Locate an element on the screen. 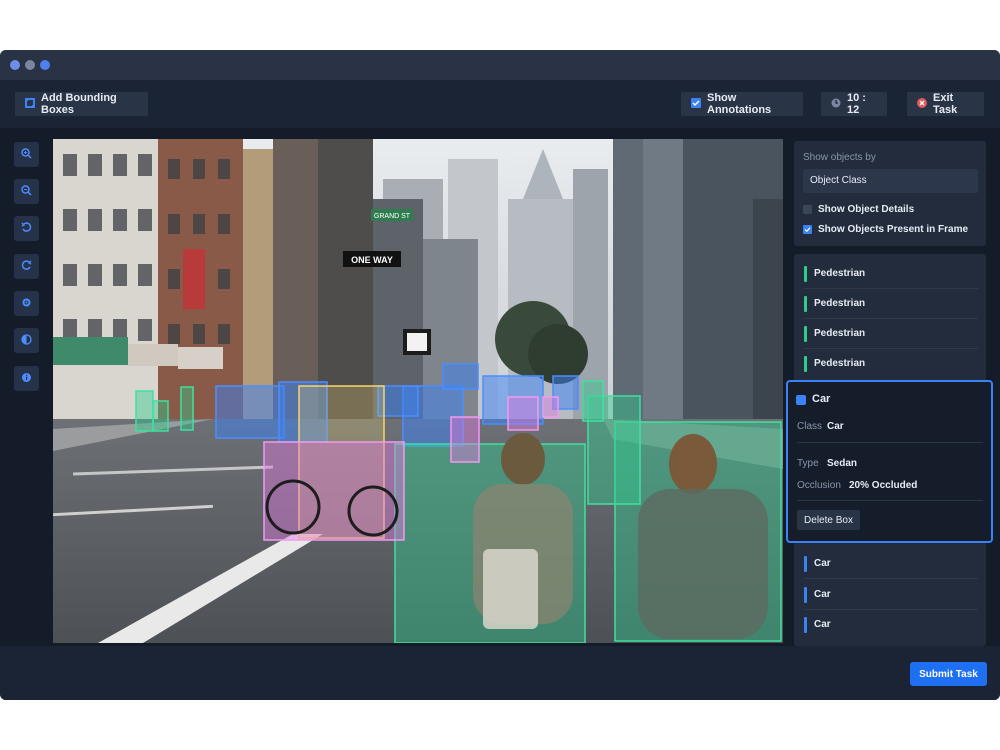  zoom-out-button is located at coordinates (26, 191).